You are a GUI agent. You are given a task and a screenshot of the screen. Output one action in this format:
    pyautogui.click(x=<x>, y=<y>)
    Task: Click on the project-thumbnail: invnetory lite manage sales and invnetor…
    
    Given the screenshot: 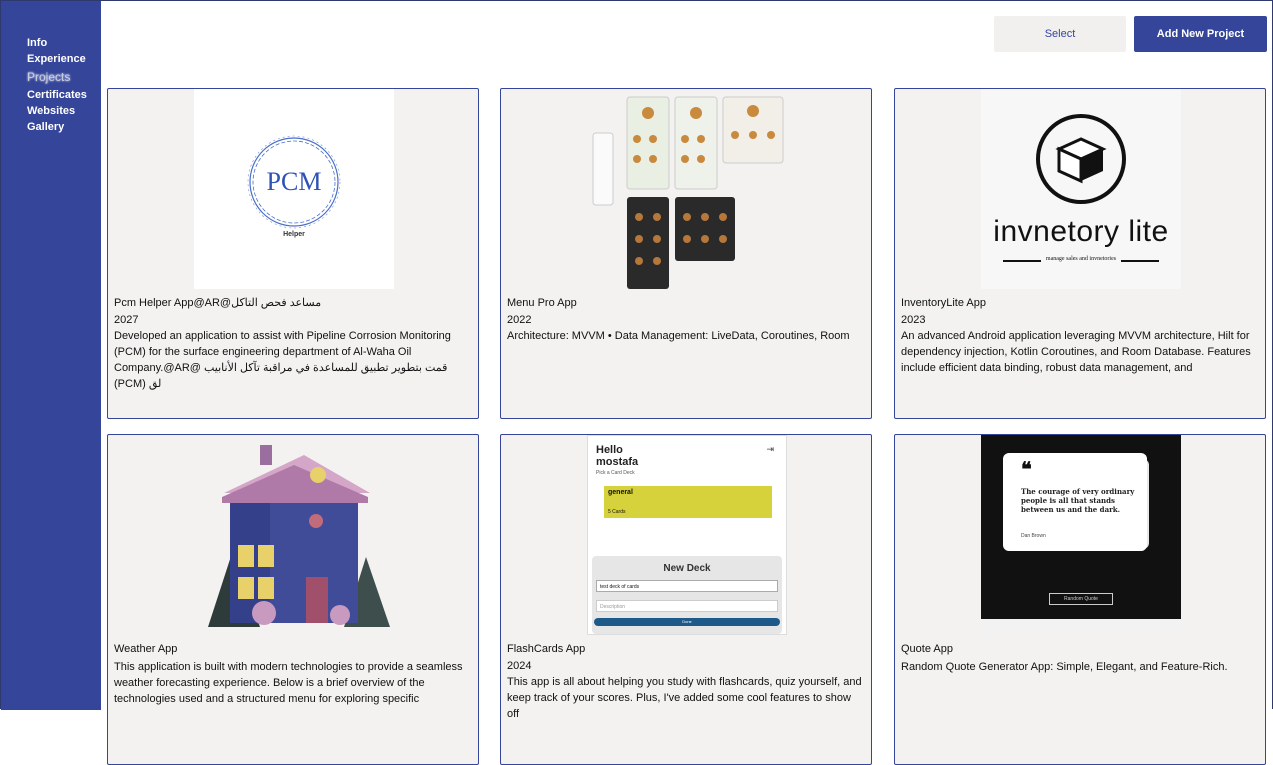 What is the action you would take?
    pyautogui.click(x=1081, y=189)
    